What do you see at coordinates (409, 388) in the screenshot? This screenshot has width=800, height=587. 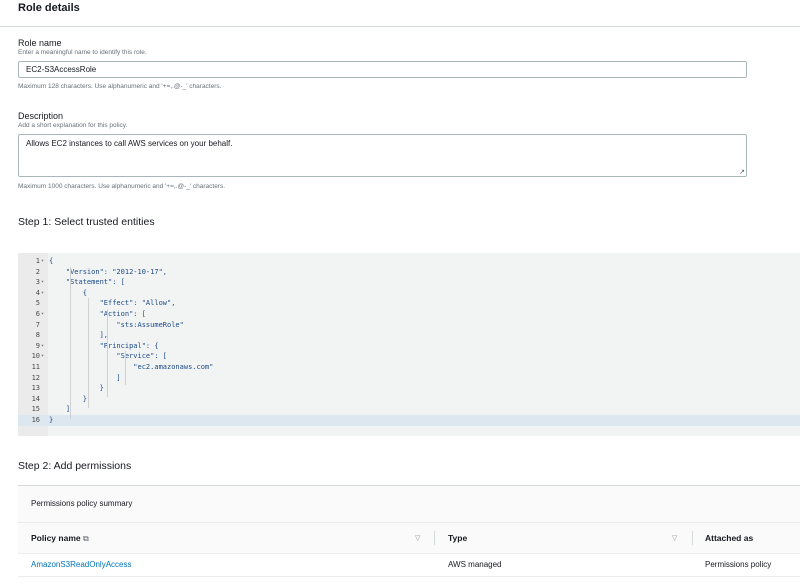 I see `code-line: 13 }` at bounding box center [409, 388].